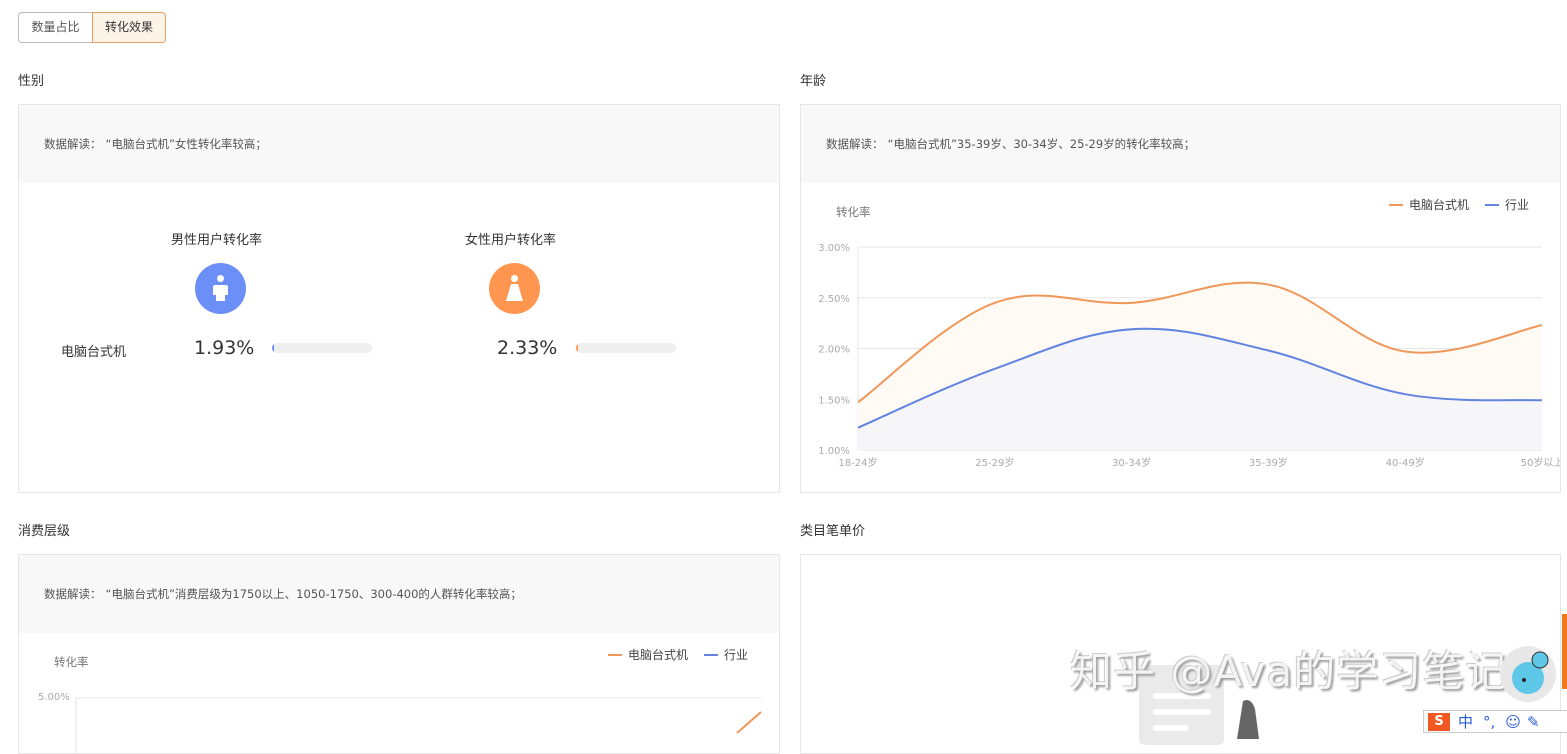 This screenshot has height=754, width=1567. What do you see at coordinates (1513, 722) in the screenshot?
I see `emoji-icon: ☺` at bounding box center [1513, 722].